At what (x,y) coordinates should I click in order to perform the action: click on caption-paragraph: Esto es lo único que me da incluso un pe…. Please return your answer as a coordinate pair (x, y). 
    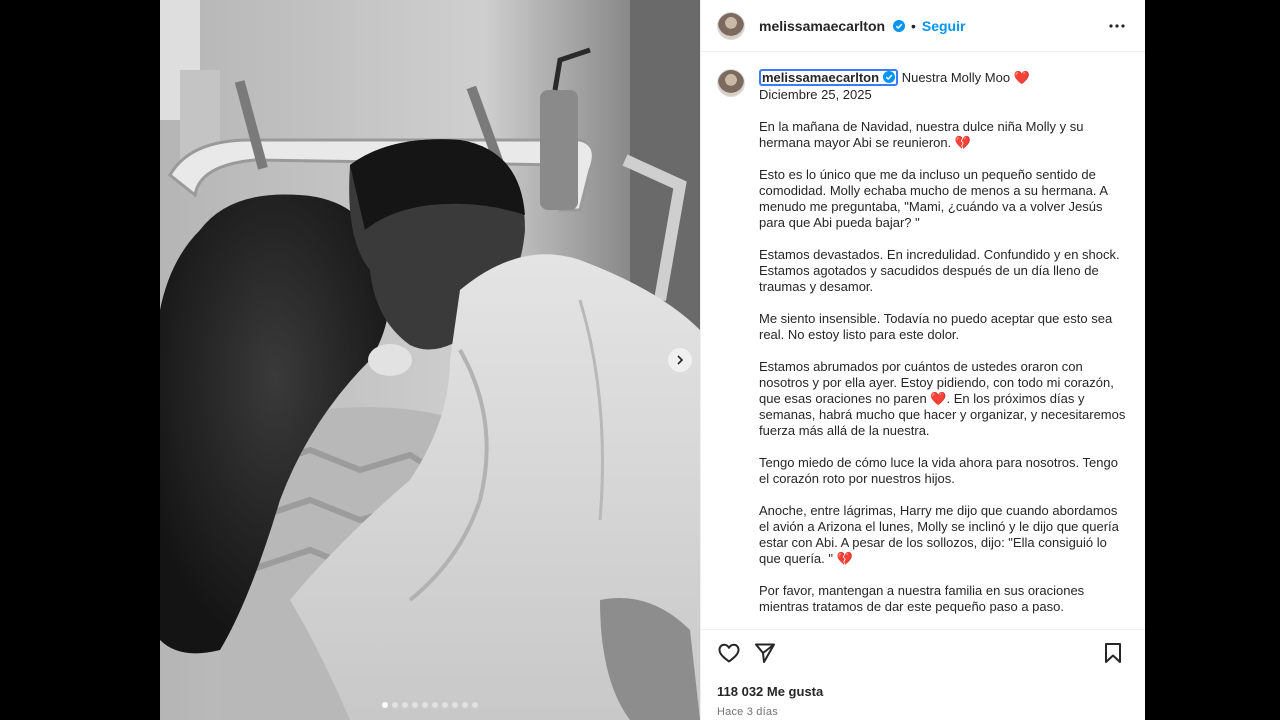
    Looking at the image, I should click on (944, 199).